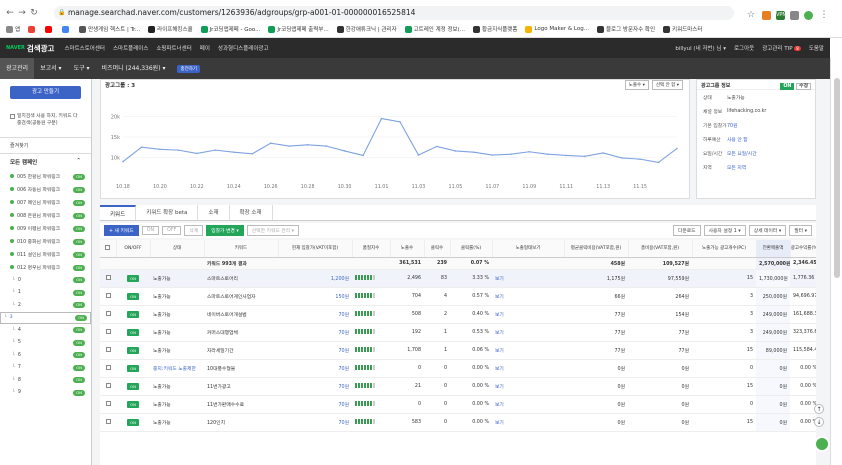 The image size is (842, 465). I want to click on bookmark-item: 한강애튜크닉 | 관리자, so click(366, 29).